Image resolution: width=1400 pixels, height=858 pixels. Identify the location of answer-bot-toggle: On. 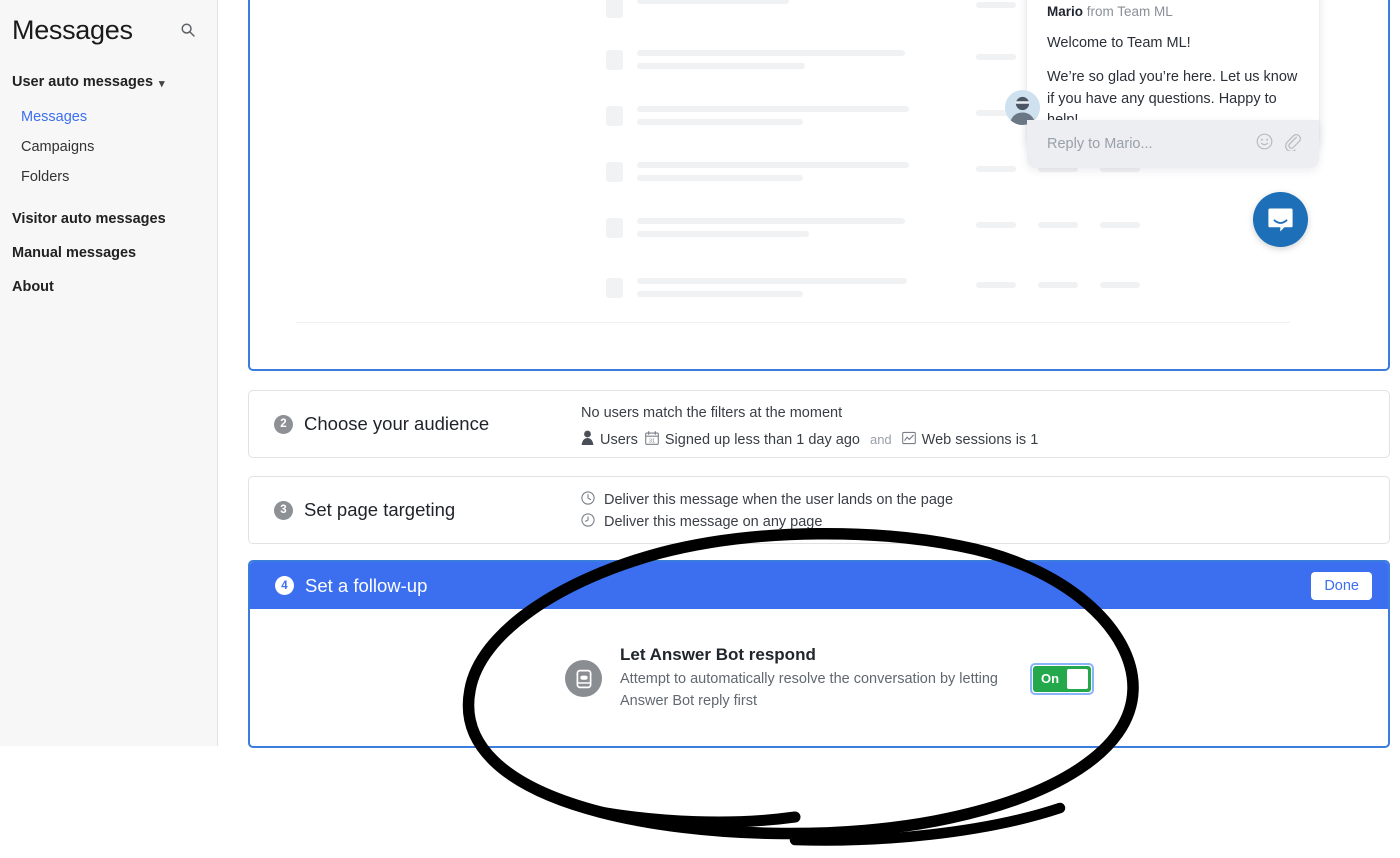
(1062, 678).